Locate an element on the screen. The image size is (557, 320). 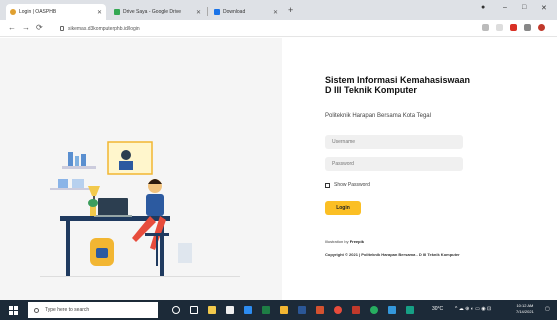
powerpoint-icon is located at coordinates (320, 310).